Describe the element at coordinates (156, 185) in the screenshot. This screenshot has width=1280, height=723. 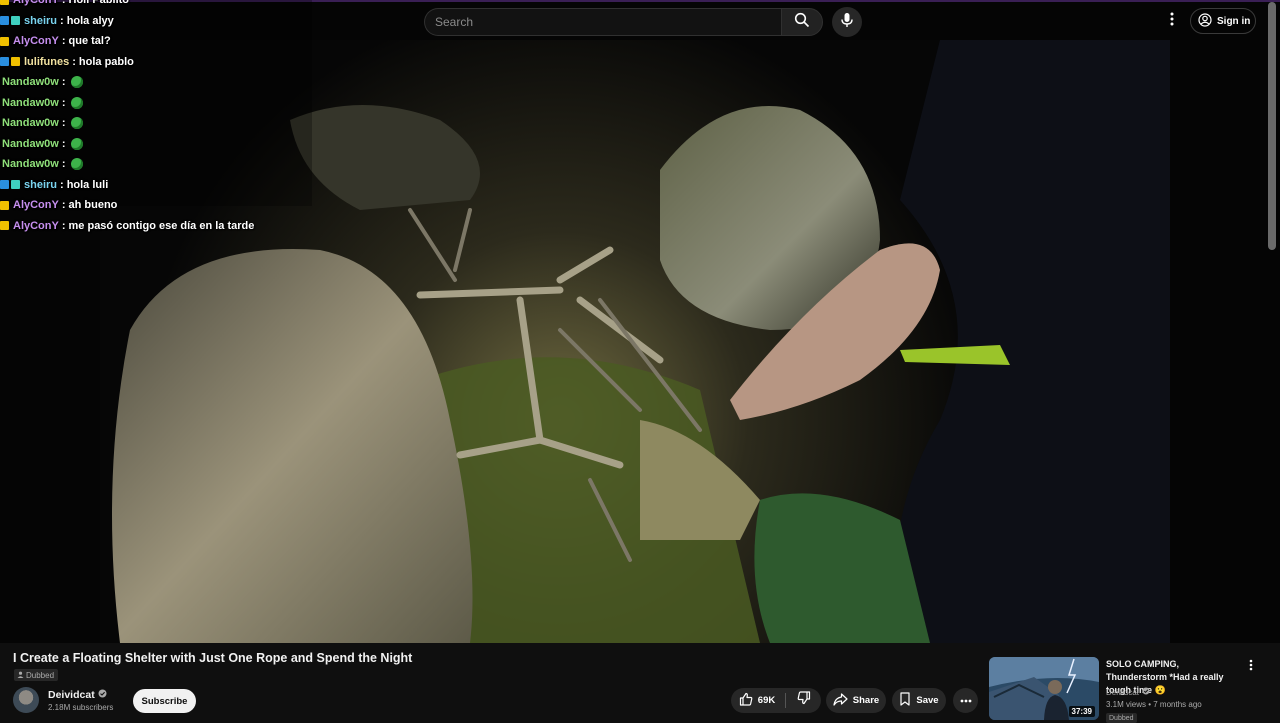
I see `chat-message: sheiru: hola luli` at that location.